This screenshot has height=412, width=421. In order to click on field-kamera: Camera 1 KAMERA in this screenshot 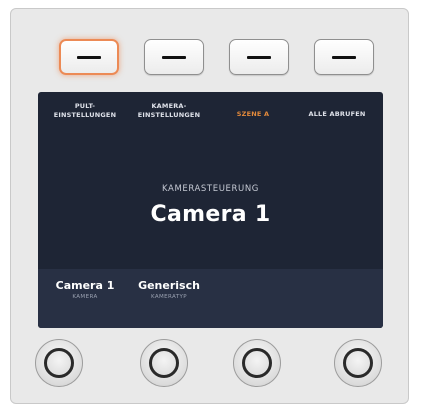, I will do `click(85, 290)`.